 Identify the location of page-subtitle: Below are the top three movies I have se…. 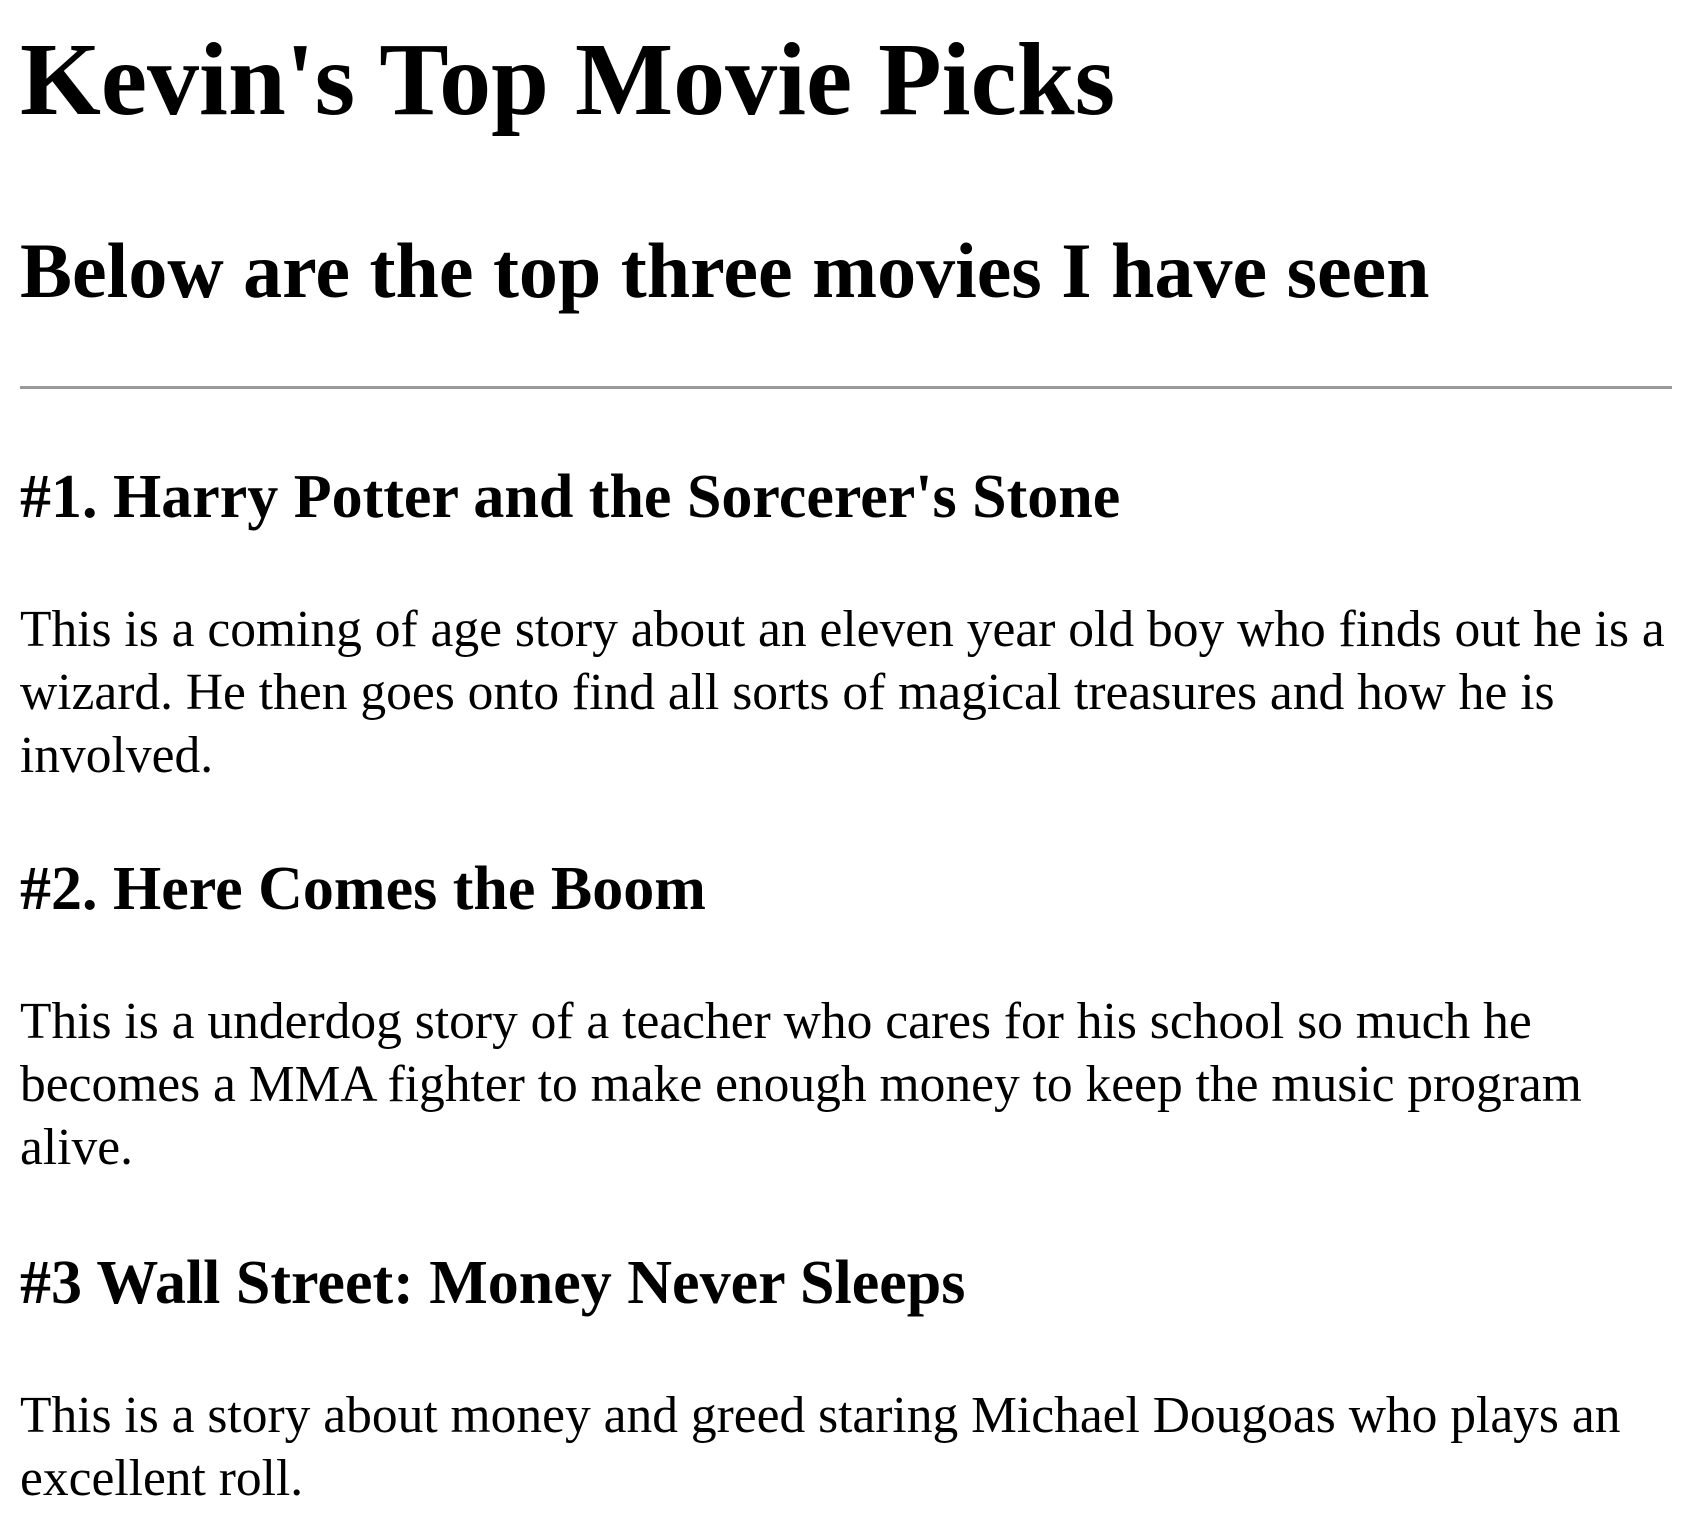
(725, 270).